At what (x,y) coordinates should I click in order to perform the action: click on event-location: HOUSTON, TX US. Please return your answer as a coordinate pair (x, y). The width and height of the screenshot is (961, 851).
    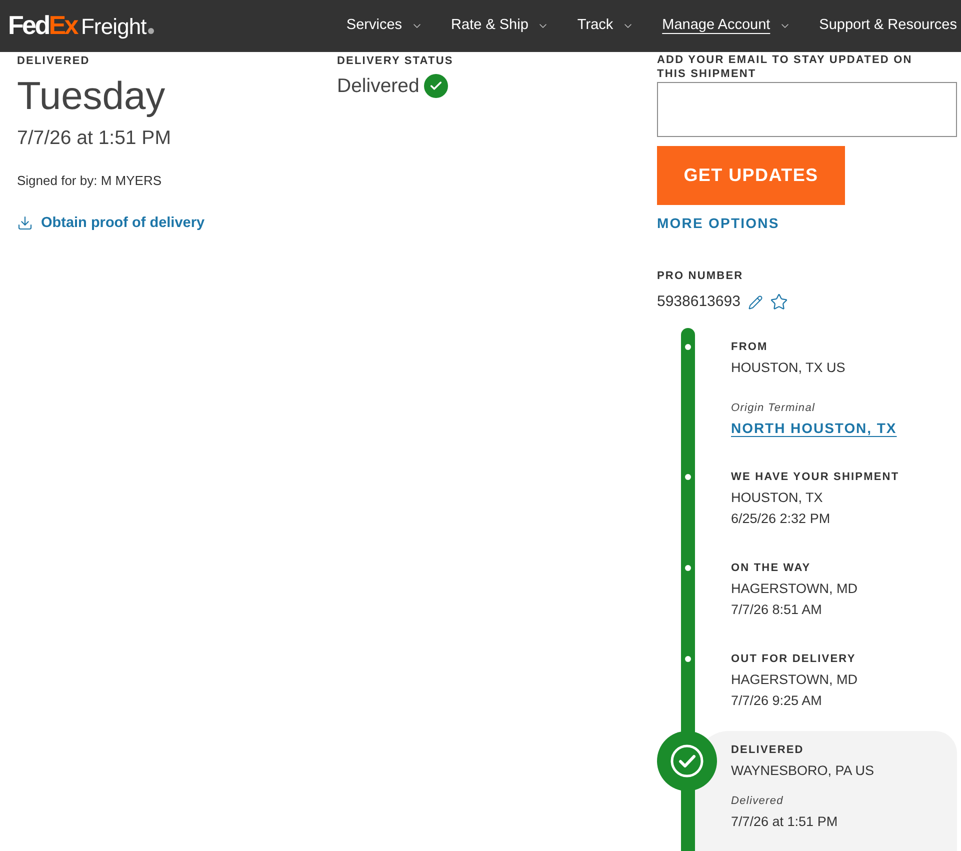
    Looking at the image, I should click on (788, 368).